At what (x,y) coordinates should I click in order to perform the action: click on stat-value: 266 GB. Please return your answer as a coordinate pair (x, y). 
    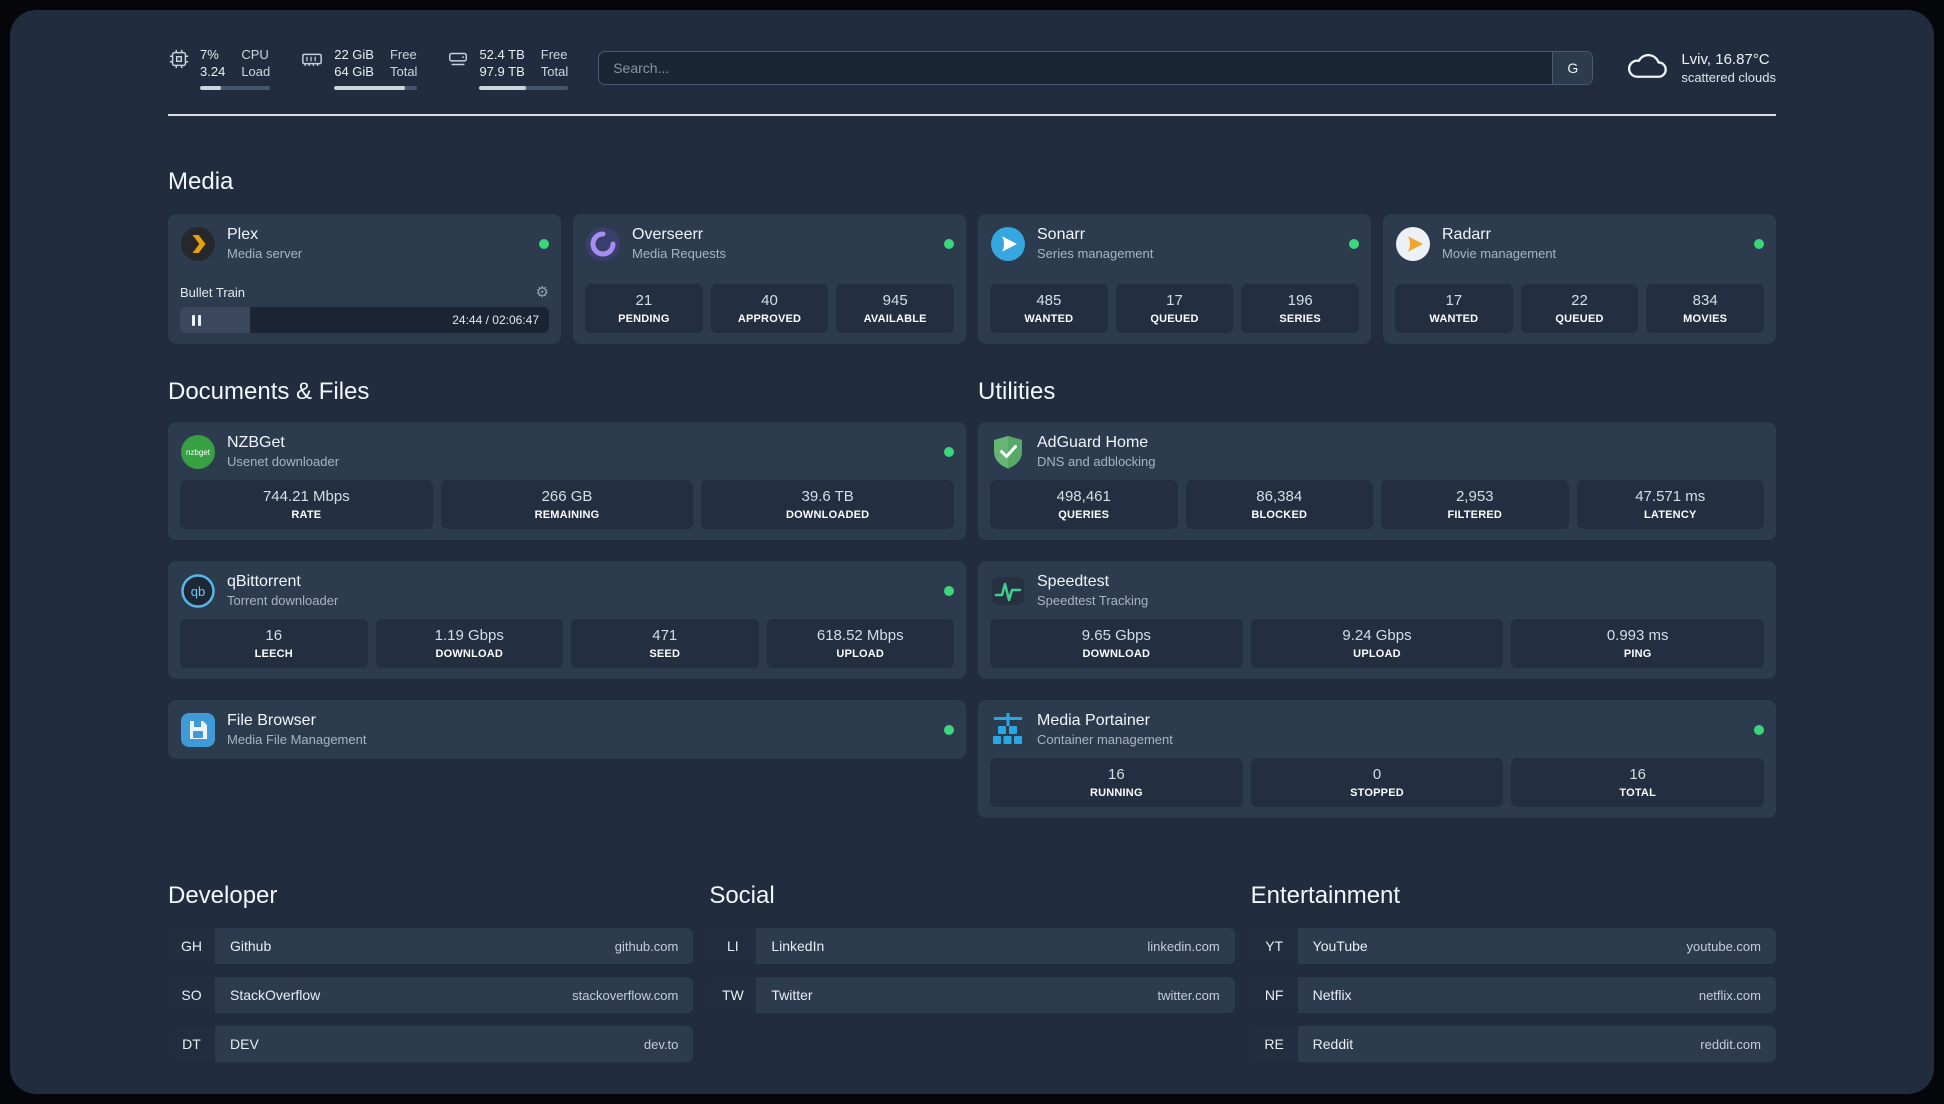
    Looking at the image, I should click on (567, 496).